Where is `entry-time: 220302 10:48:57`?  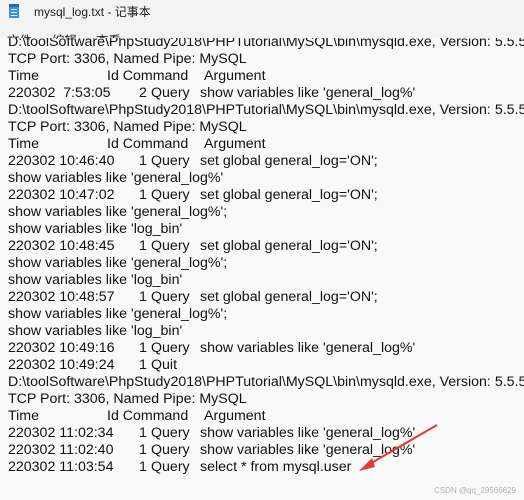
entry-time: 220302 10:48:57 is located at coordinates (61, 297).